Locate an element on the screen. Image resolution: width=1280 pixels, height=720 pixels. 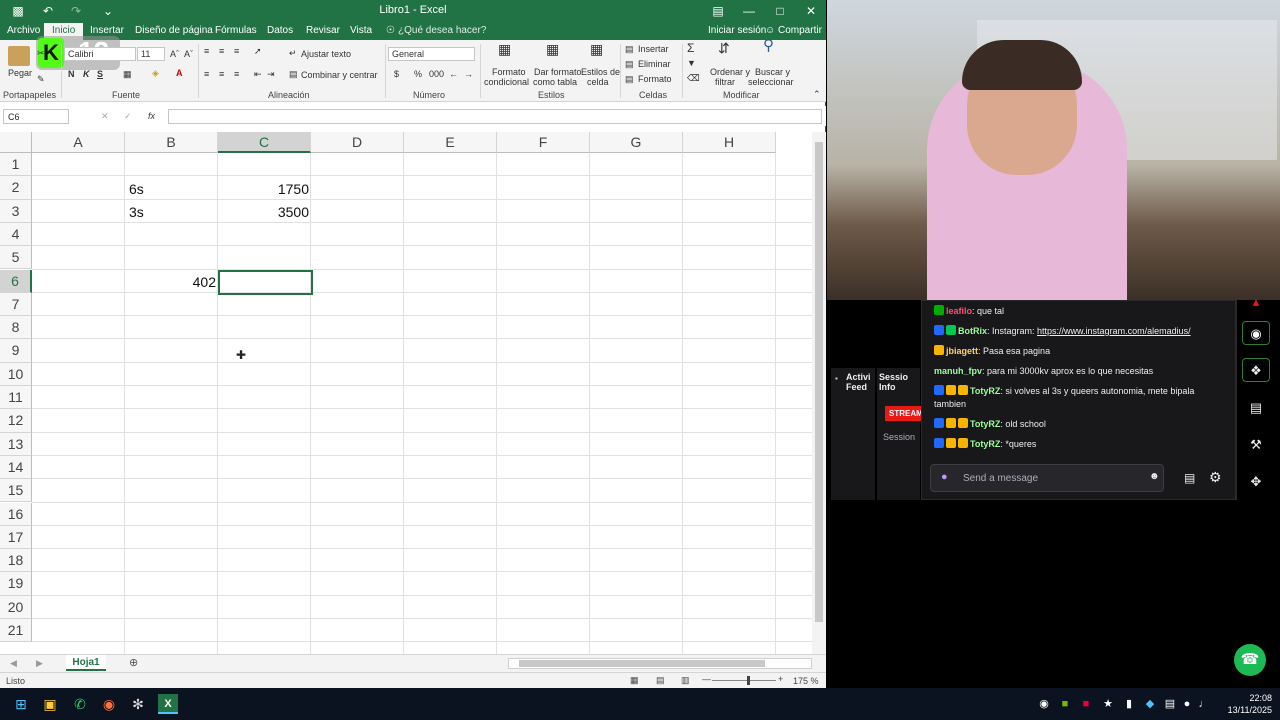
row-header-11: 11 is located at coordinates (16, 398).